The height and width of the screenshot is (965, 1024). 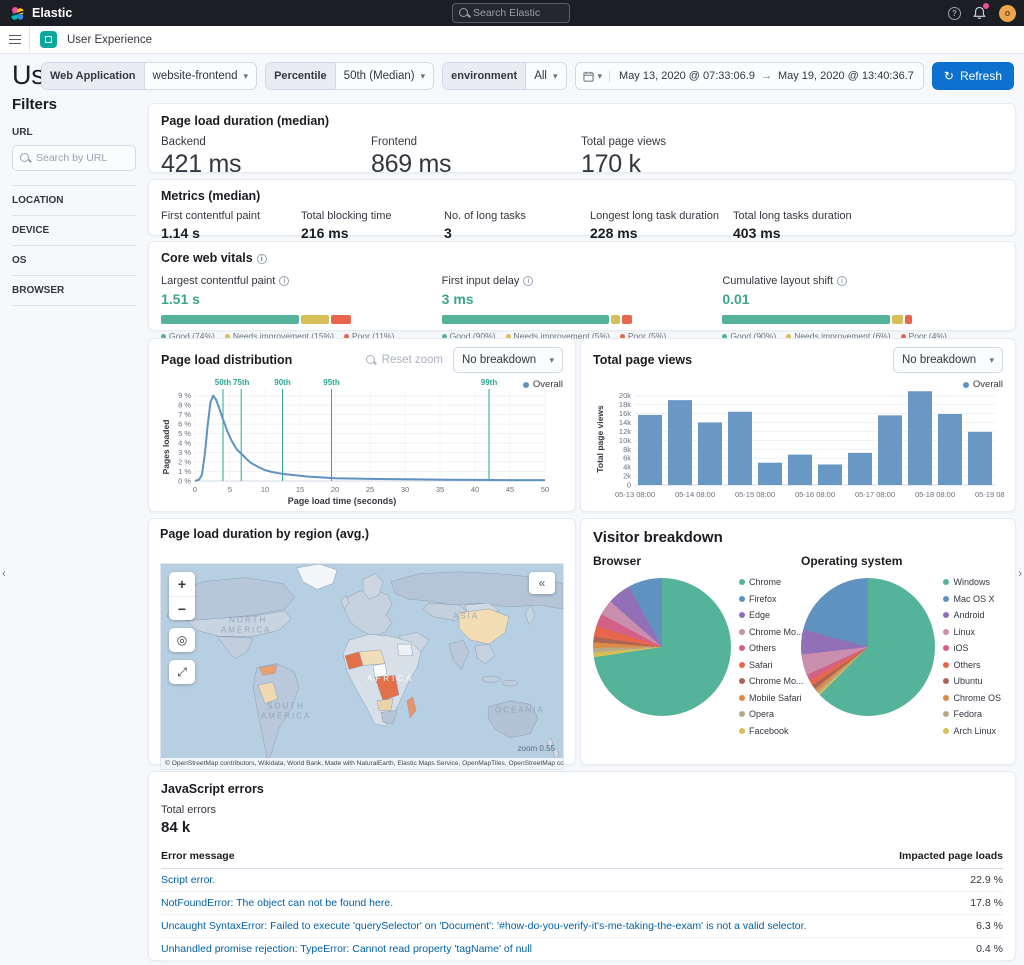 What do you see at coordinates (771, 714) in the screenshot?
I see `legend-item: Opera` at bounding box center [771, 714].